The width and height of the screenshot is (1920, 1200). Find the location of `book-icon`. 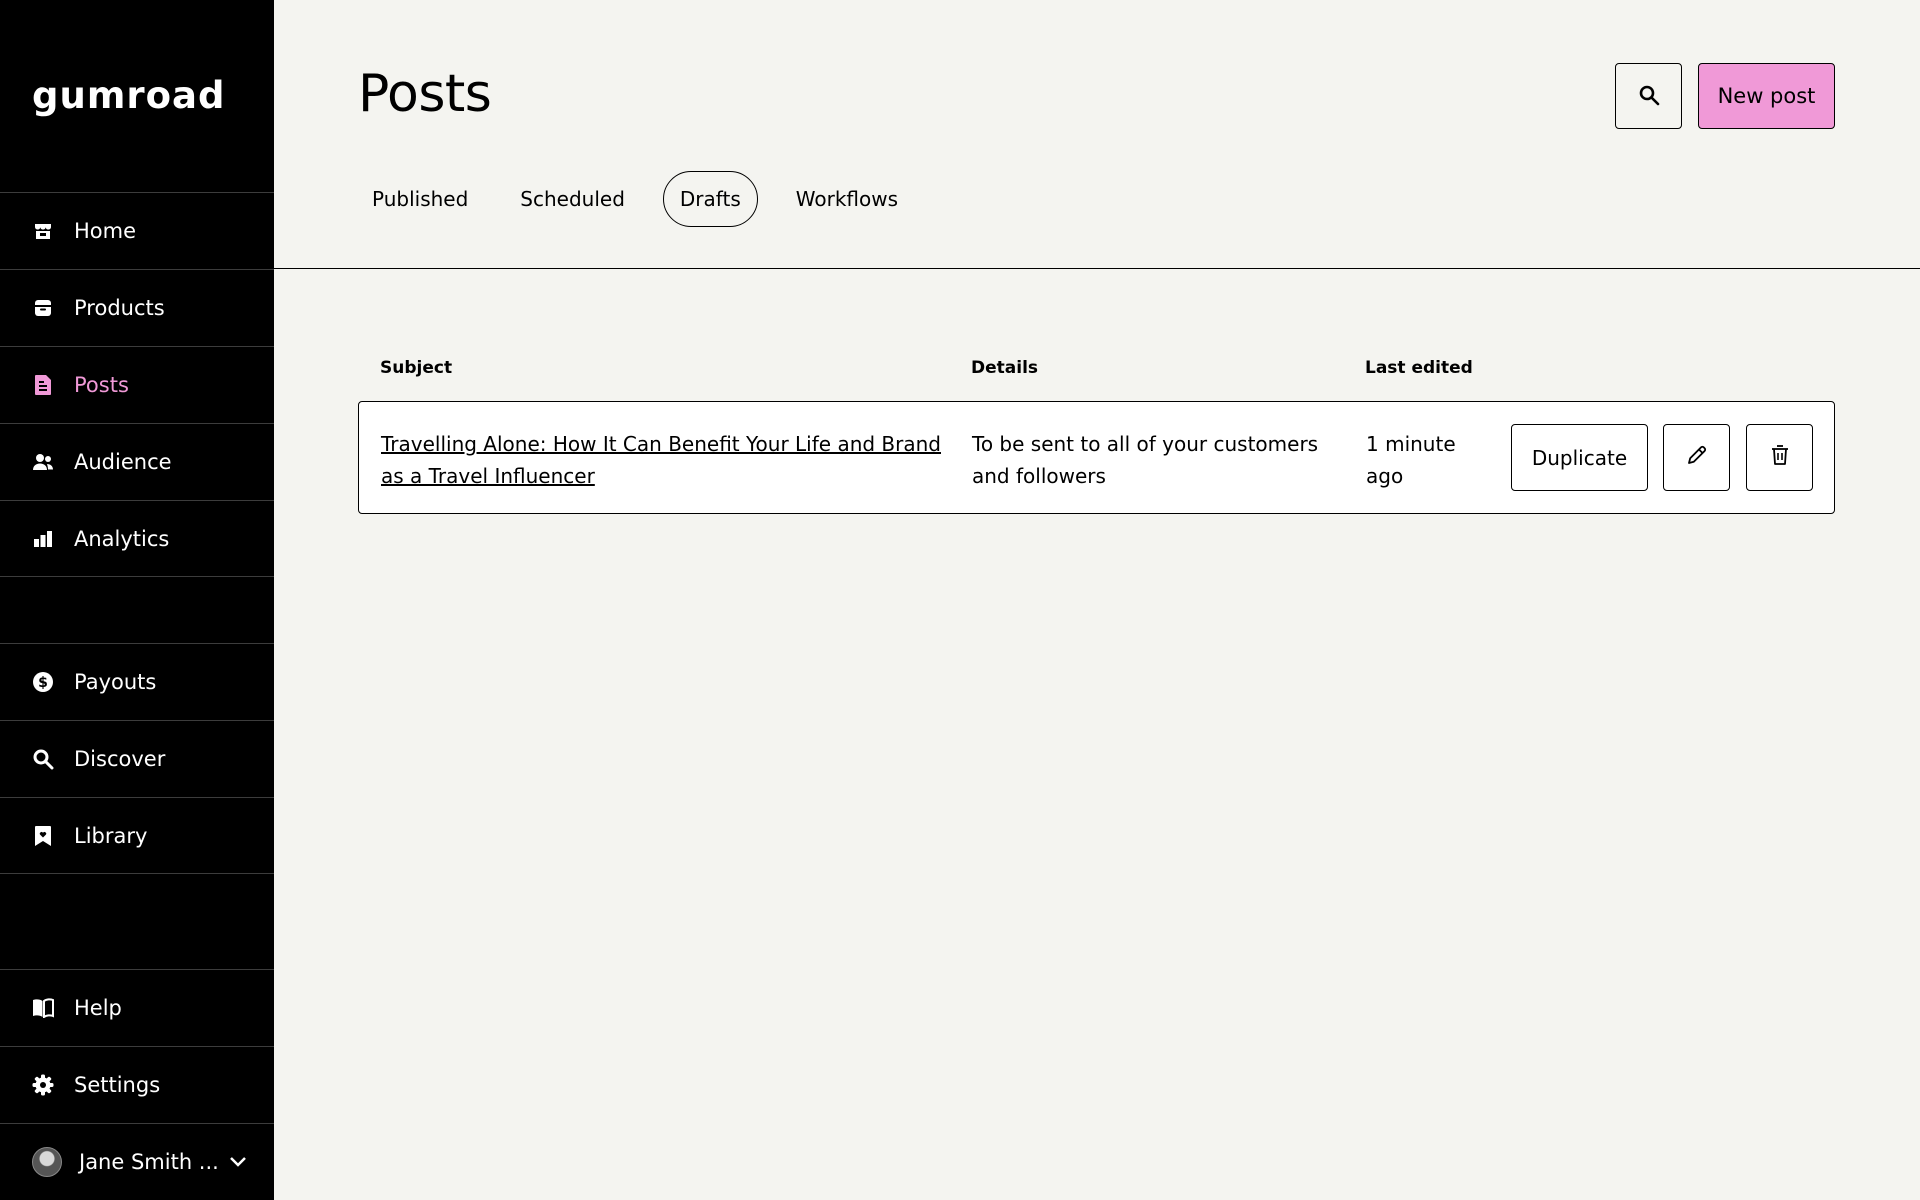

book-icon is located at coordinates (43, 1008).